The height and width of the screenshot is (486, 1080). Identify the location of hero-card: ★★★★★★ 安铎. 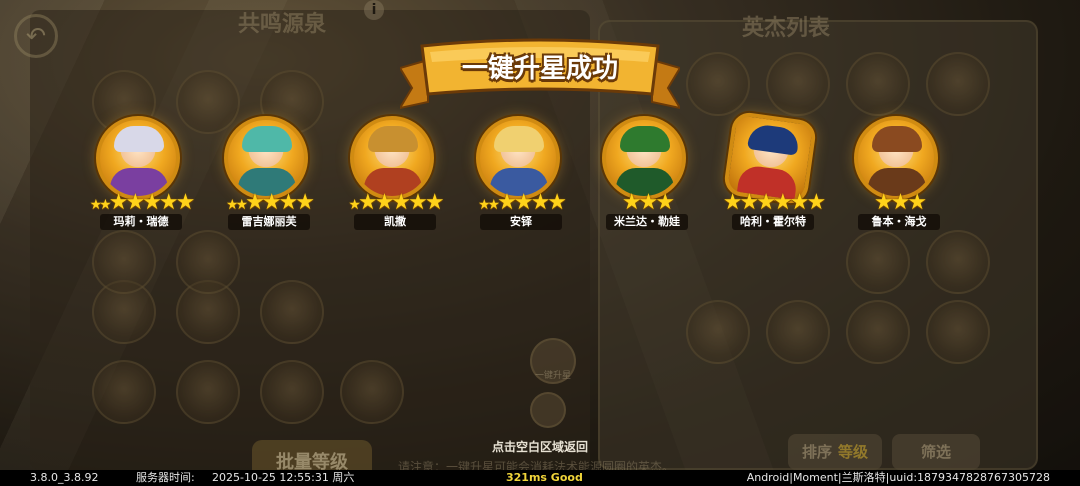
(521, 176).